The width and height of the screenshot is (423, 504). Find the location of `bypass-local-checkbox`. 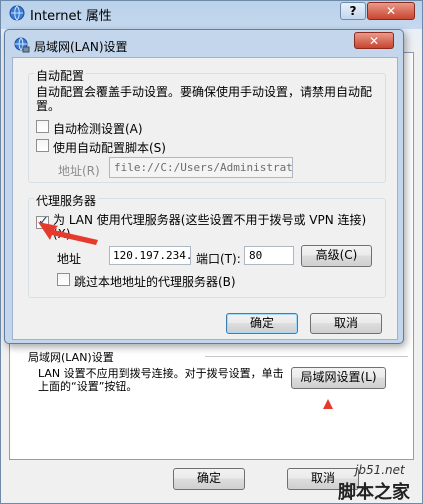

bypass-local-checkbox is located at coordinates (63, 279).